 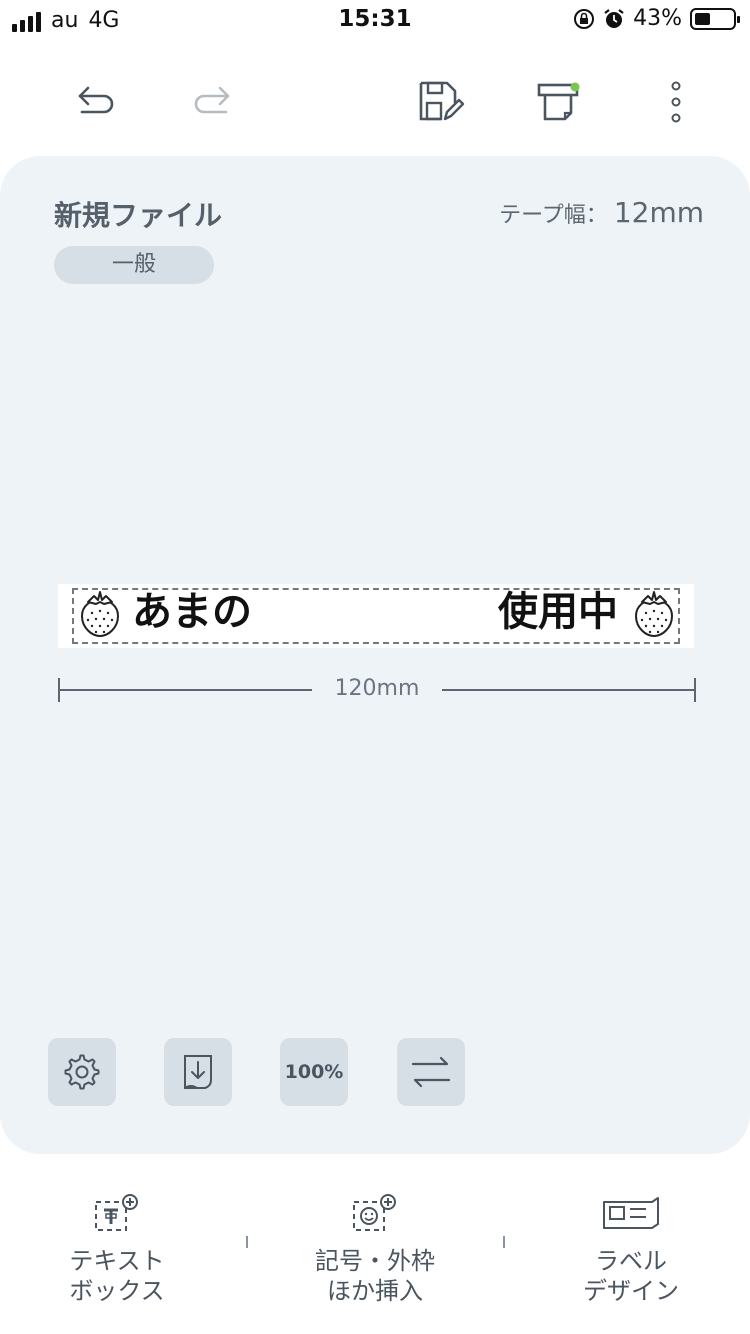 I want to click on bottom-nav: テキスト ボックス 記号・外枠 ほか挿入 ラベル デザイン, so click(x=375, y=1257).